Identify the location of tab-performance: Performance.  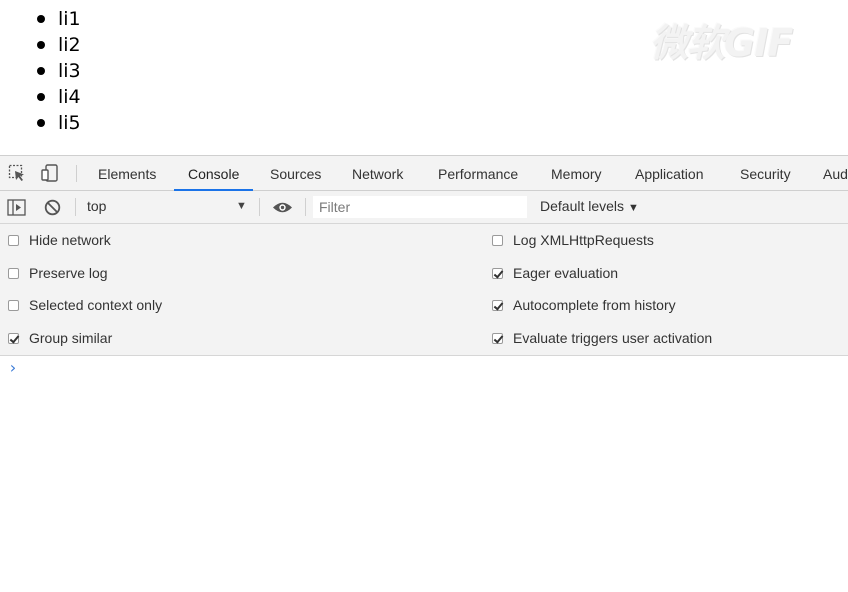
(478, 173).